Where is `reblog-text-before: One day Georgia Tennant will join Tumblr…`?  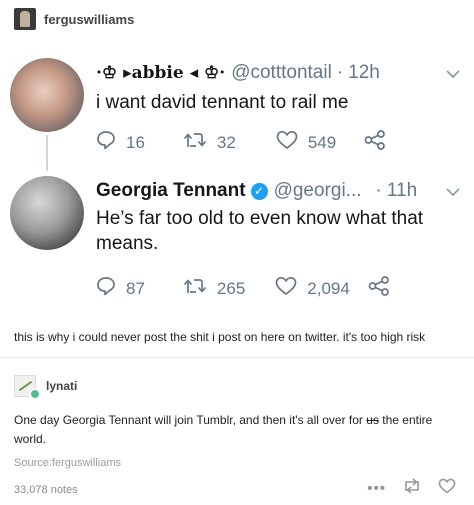
reblog-text-before: One day Georgia Tennant will join Tumblr… is located at coordinates (190, 420).